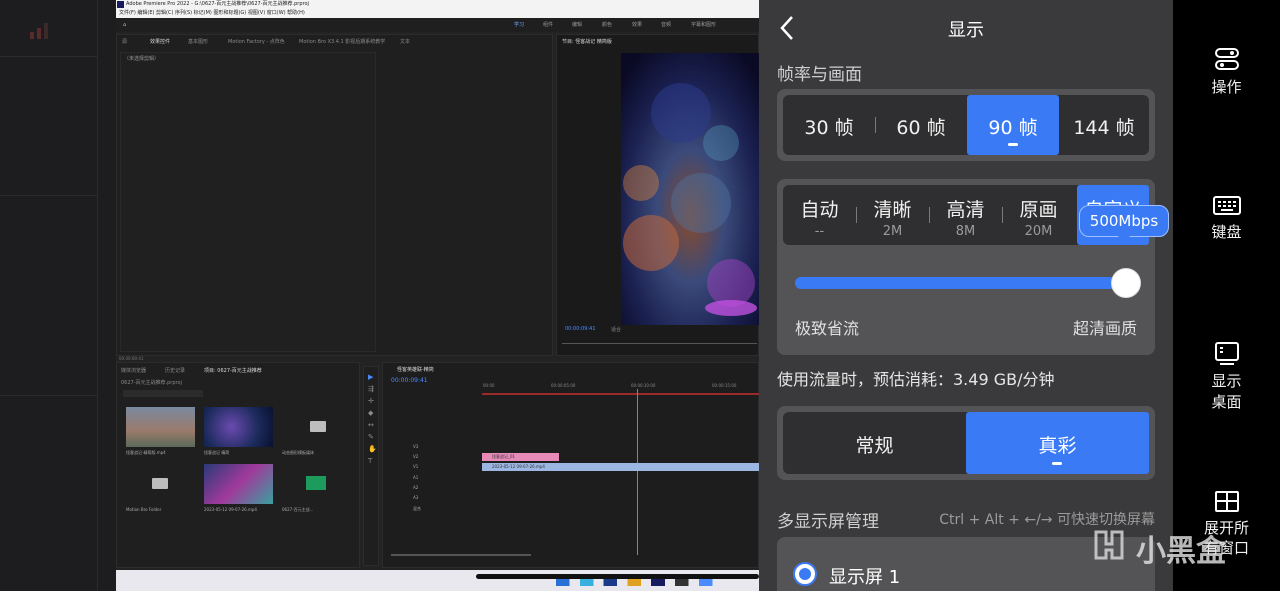 The width and height of the screenshot is (1280, 591). Describe the element at coordinates (666, 25) in the screenshot. I see `workspace-audio: 音频` at that location.